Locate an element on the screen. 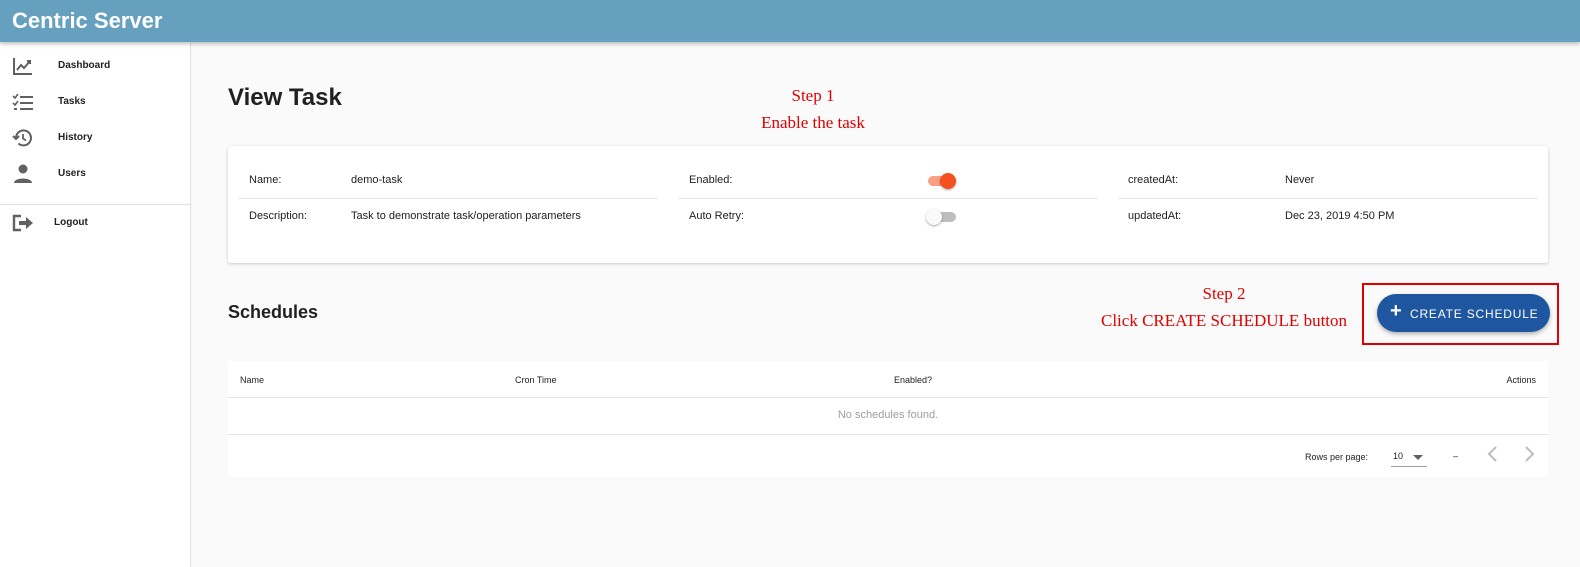 Image resolution: width=1580 pixels, height=567 pixels. rows-per-page-select: 10 is located at coordinates (1409, 456).